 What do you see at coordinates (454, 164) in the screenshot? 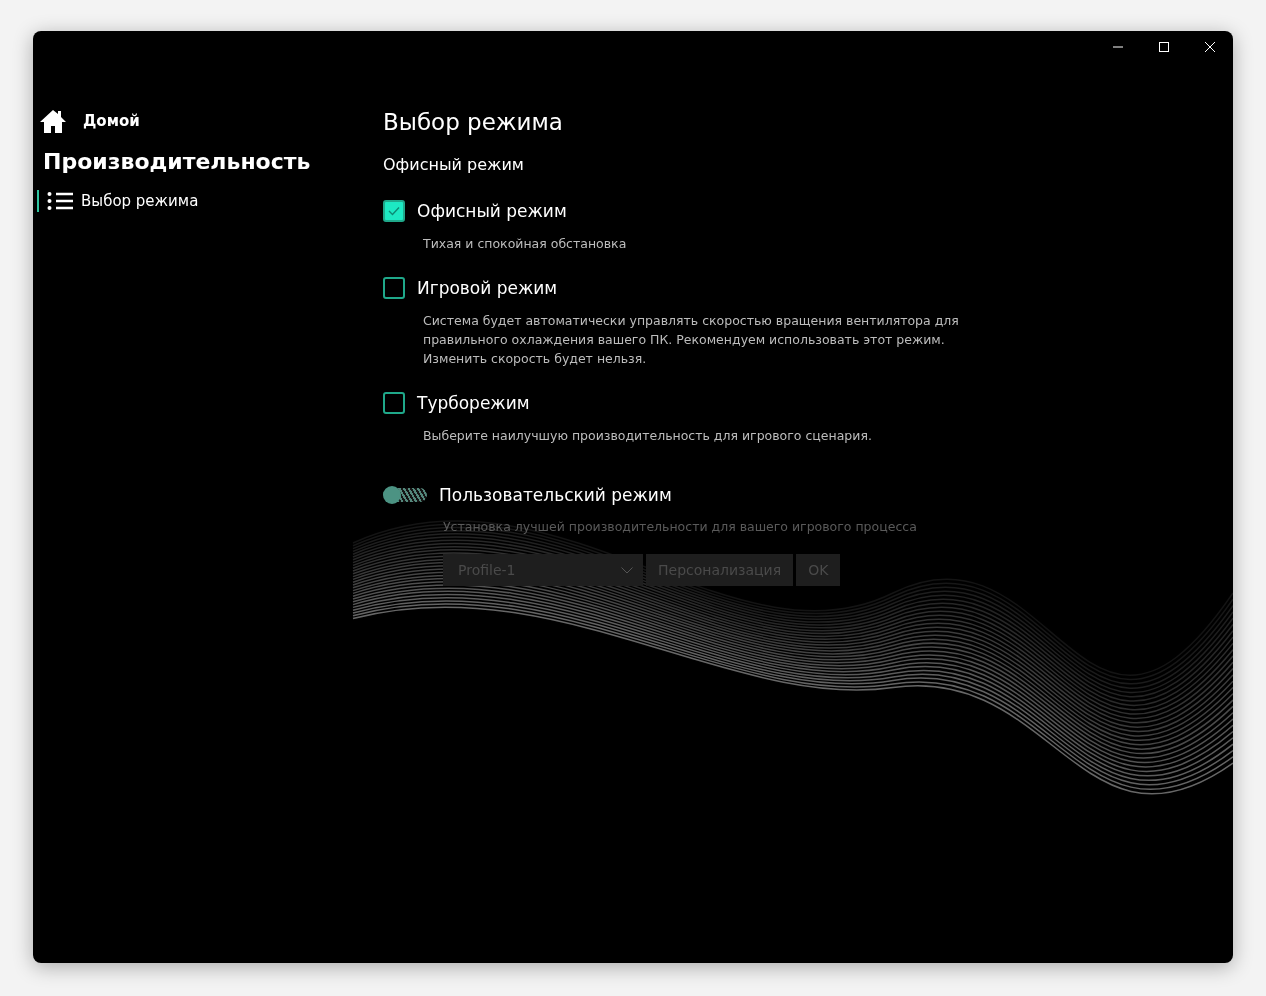
I see `current-mode-text: Офисный режим` at bounding box center [454, 164].